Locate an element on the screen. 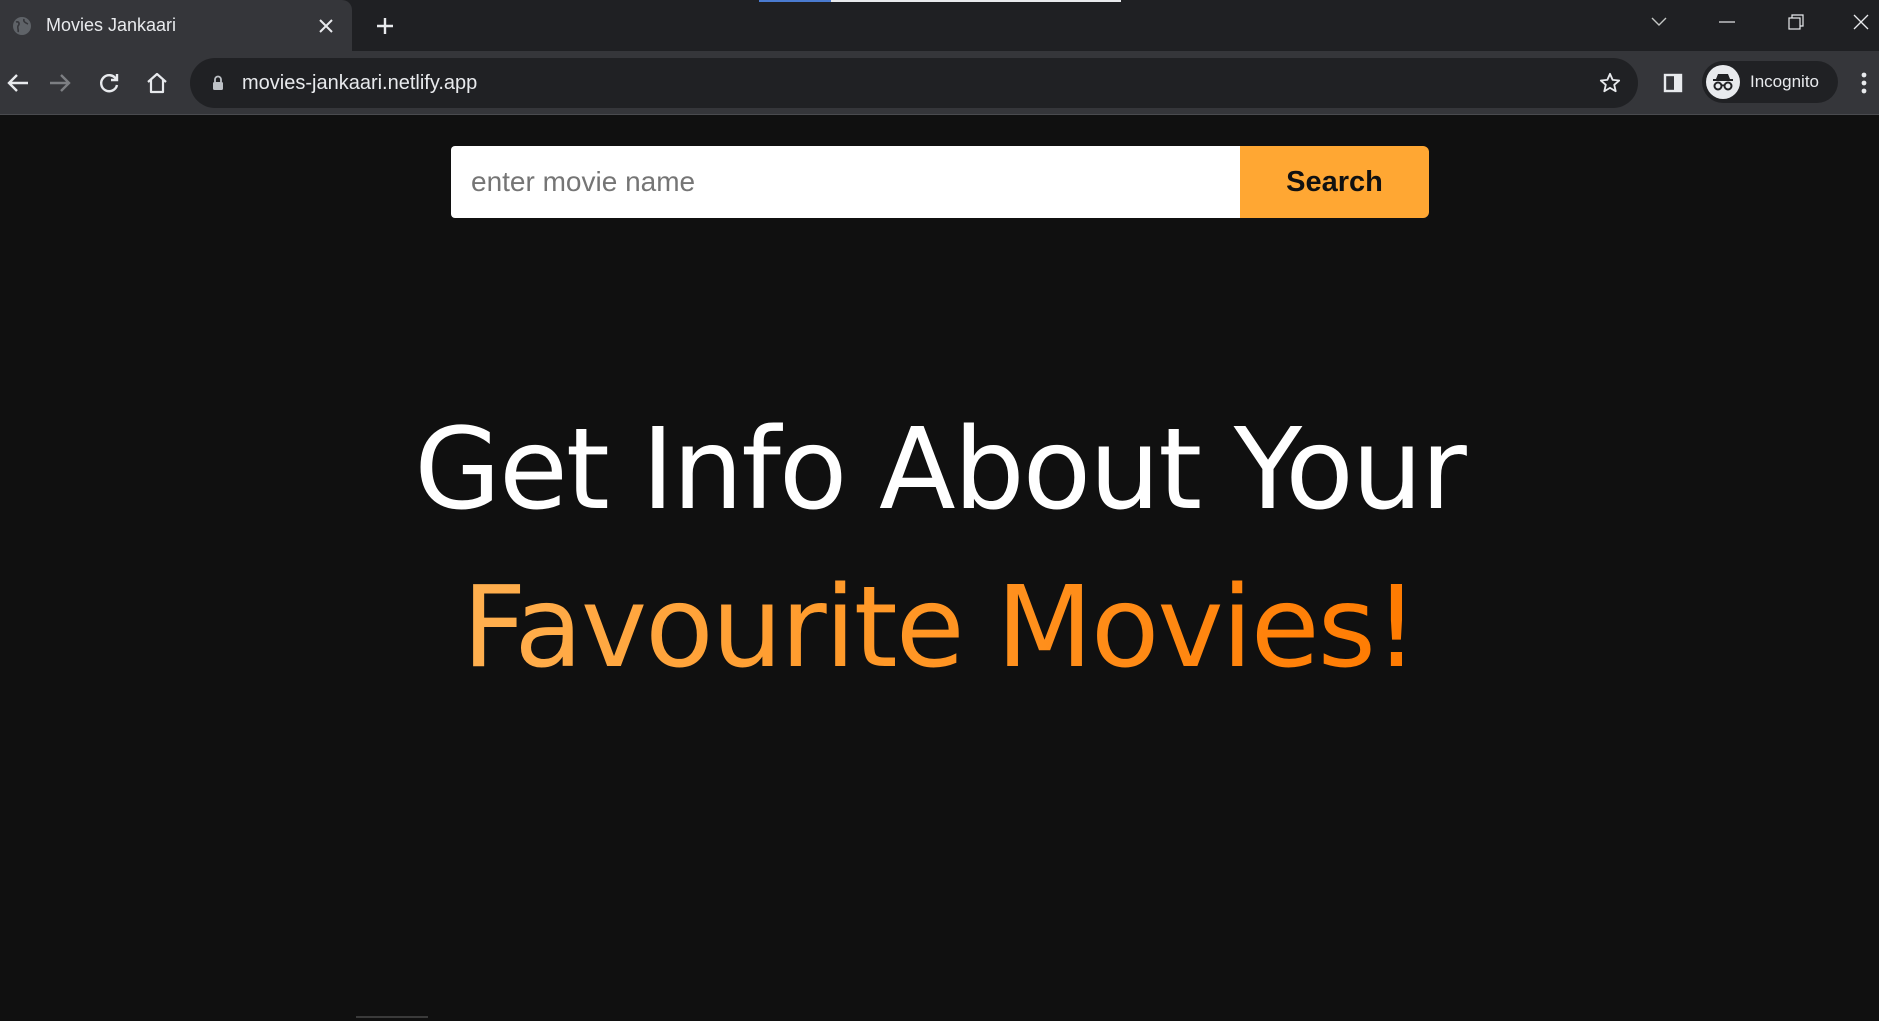 The height and width of the screenshot is (1021, 1879). search-form: Search is located at coordinates (940, 182).